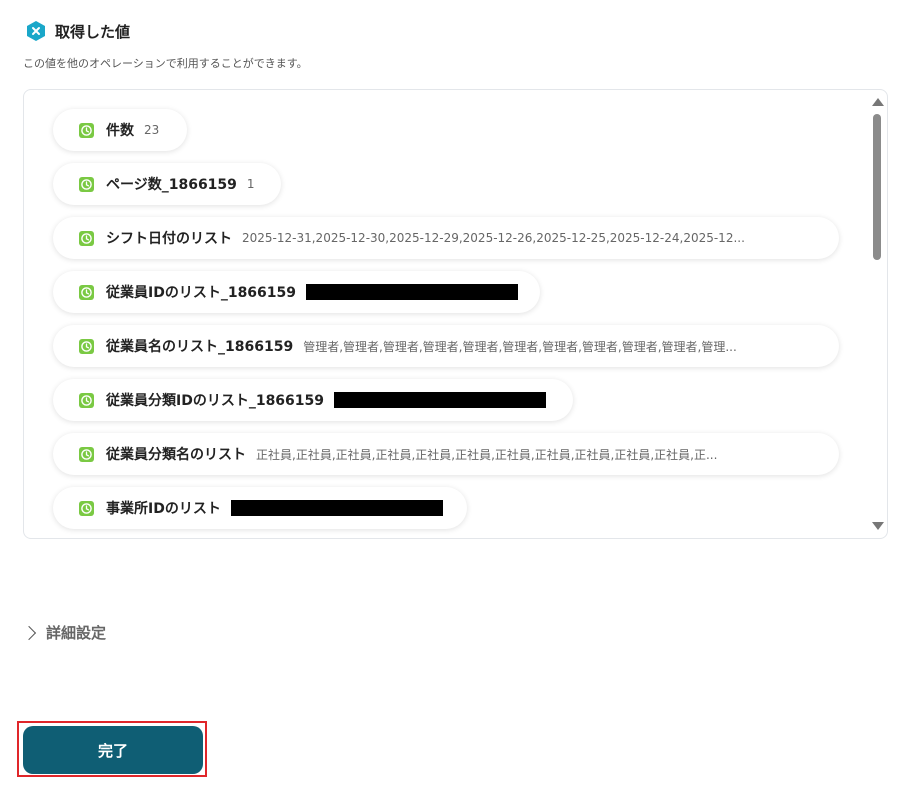 This screenshot has height=796, width=922. I want to click on value-item-label: 従業員IDのリスト_1866159, so click(201, 293).